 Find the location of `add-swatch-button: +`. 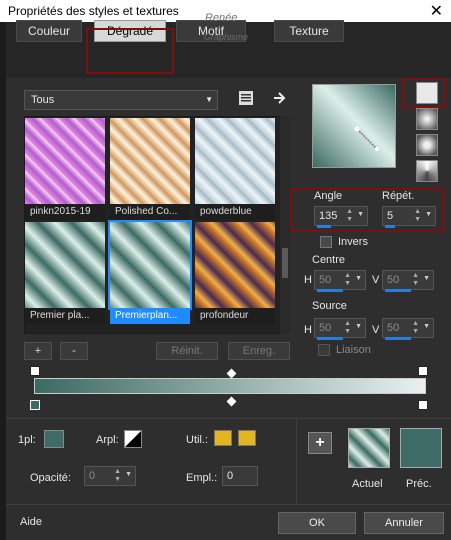

add-swatch-button: + is located at coordinates (320, 443).